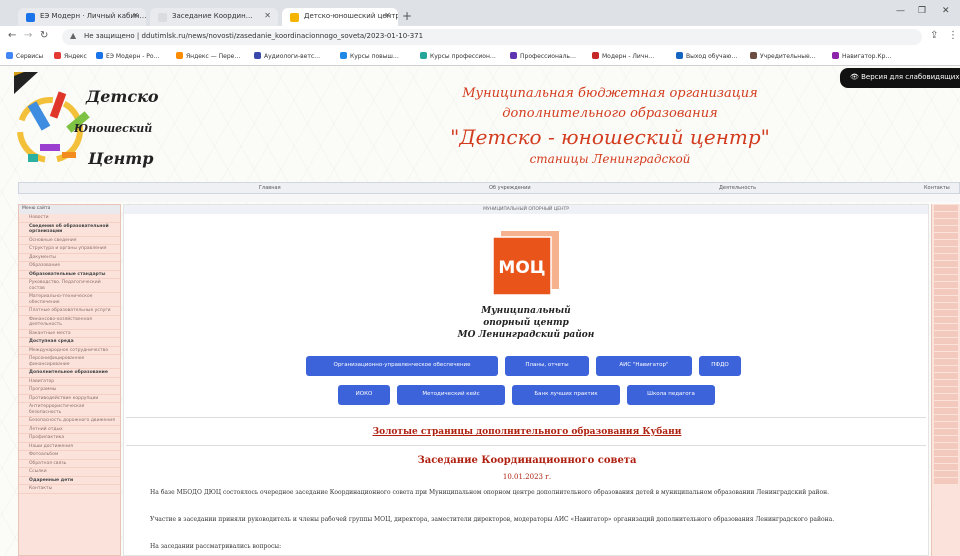 Image resolution: width=960 pixels, height=556 pixels. I want to click on sidebar-menu-item: Одаренные дети, so click(69, 481).